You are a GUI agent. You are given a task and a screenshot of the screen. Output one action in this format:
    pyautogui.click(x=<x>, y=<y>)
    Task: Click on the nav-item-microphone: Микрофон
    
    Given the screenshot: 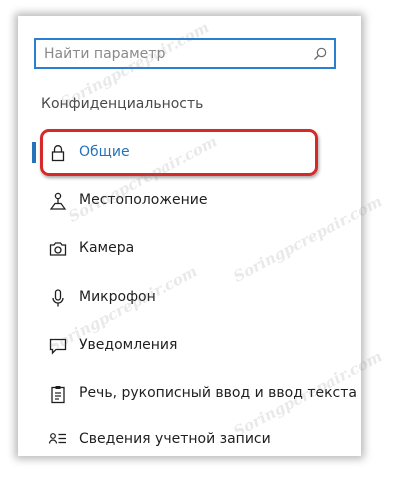 What is the action you would take?
    pyautogui.click(x=189, y=298)
    